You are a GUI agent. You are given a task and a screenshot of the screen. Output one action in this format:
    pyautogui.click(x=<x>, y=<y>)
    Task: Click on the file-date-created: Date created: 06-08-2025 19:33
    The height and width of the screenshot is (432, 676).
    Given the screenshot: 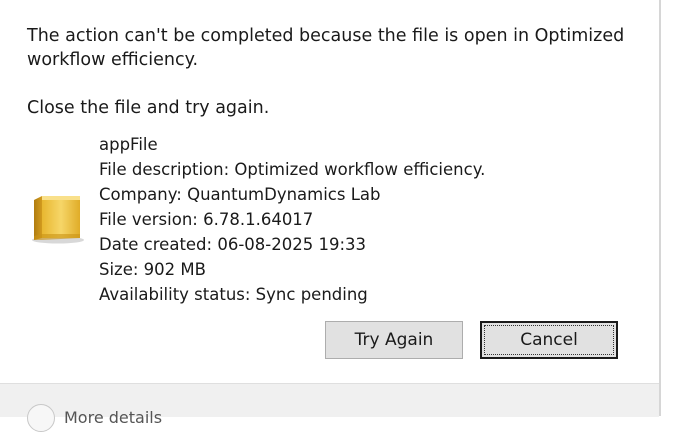 What is the action you would take?
    pyautogui.click(x=233, y=244)
    